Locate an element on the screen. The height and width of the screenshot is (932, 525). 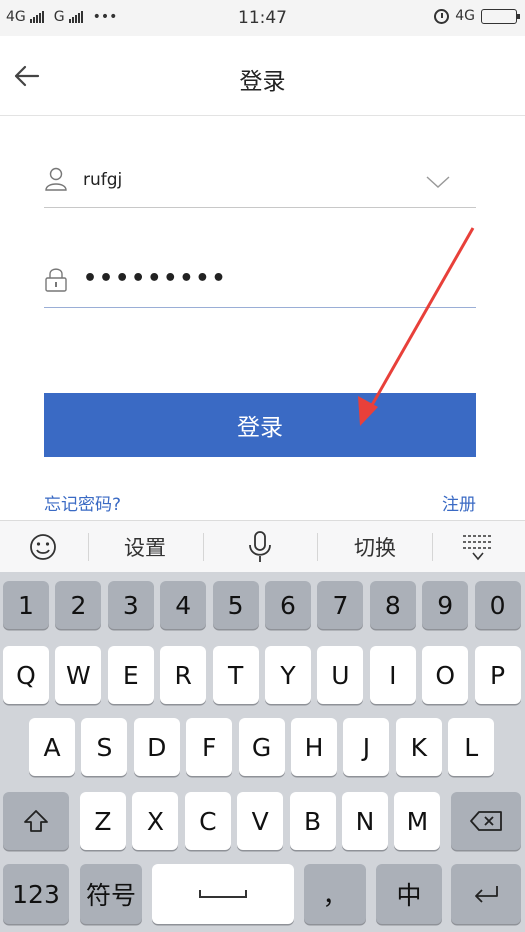
comma-key: ， is located at coordinates (335, 894).